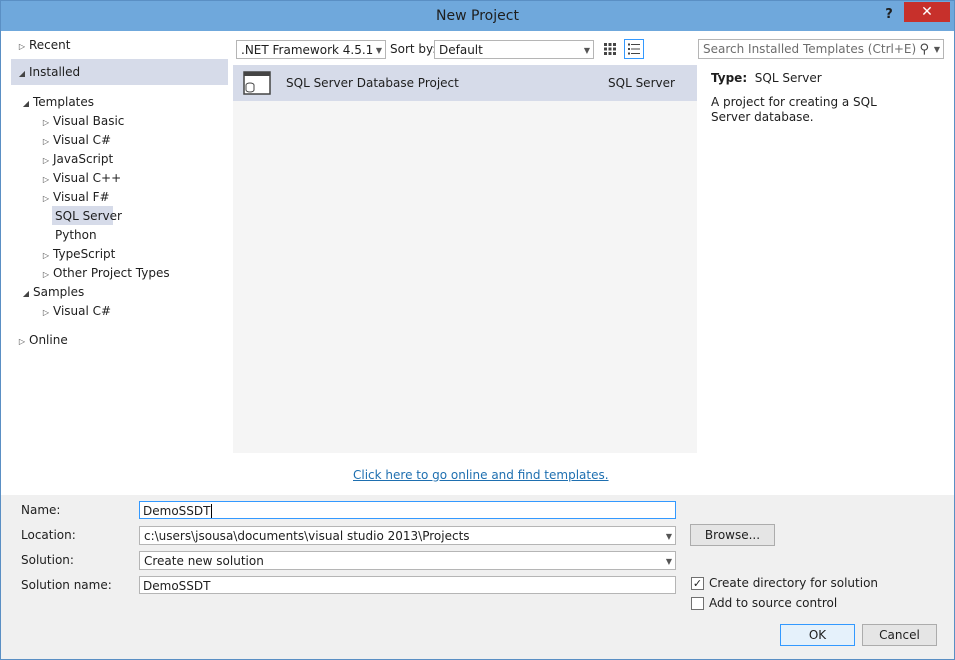  What do you see at coordinates (82, 122) in the screenshot?
I see `tree-item-template: ▷ Visual Basic` at bounding box center [82, 122].